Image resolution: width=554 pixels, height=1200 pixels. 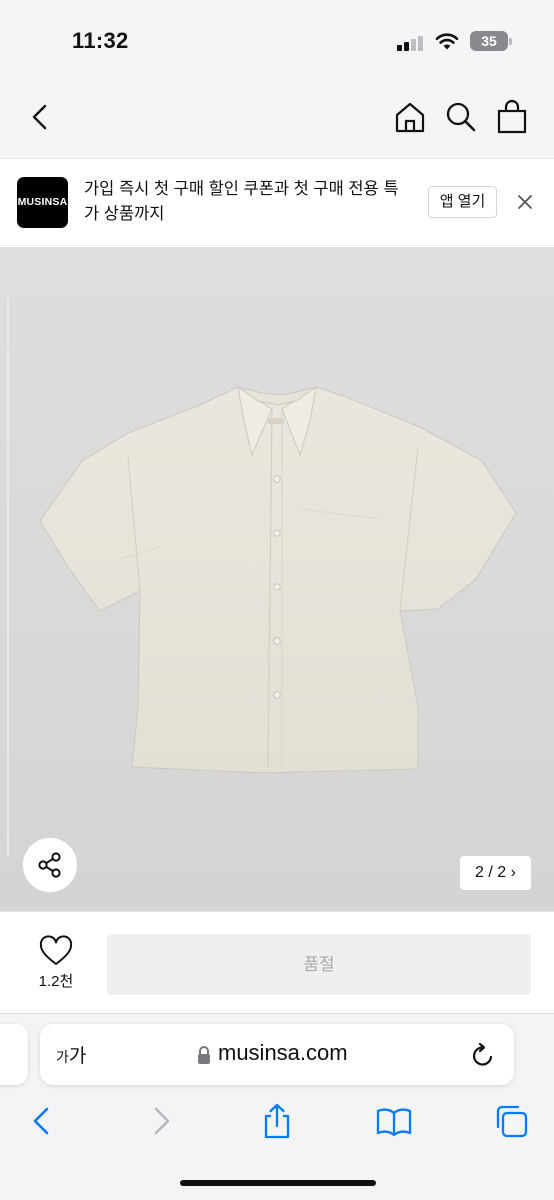 I want to click on battery-icon: 35, so click(x=489, y=41).